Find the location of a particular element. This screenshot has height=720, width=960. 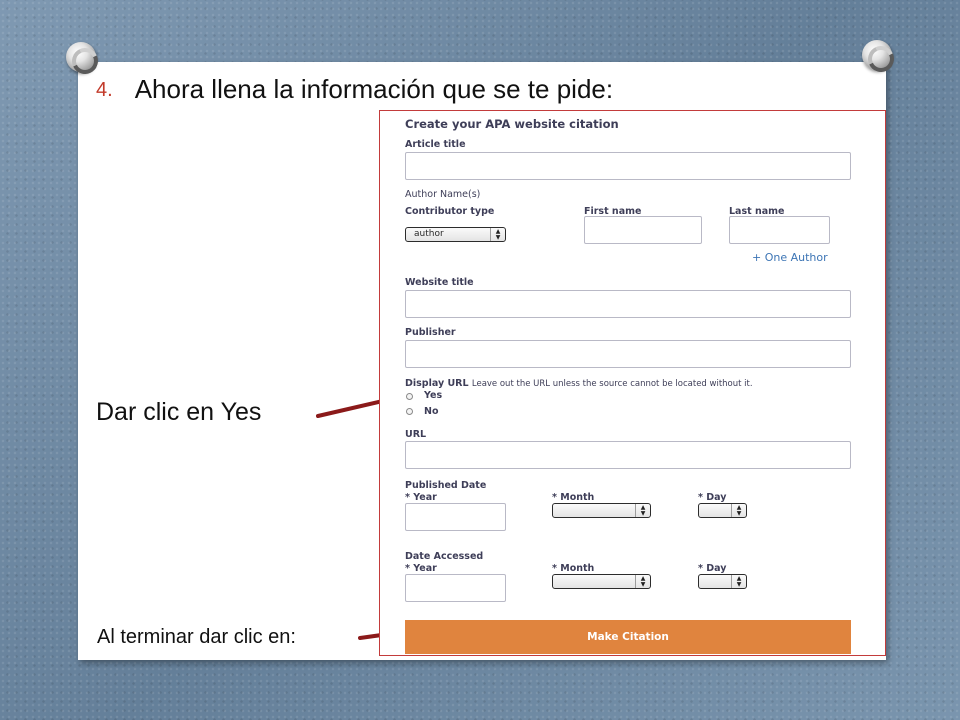

contributor-type-select: author ▲ ▼ is located at coordinates (455, 234).